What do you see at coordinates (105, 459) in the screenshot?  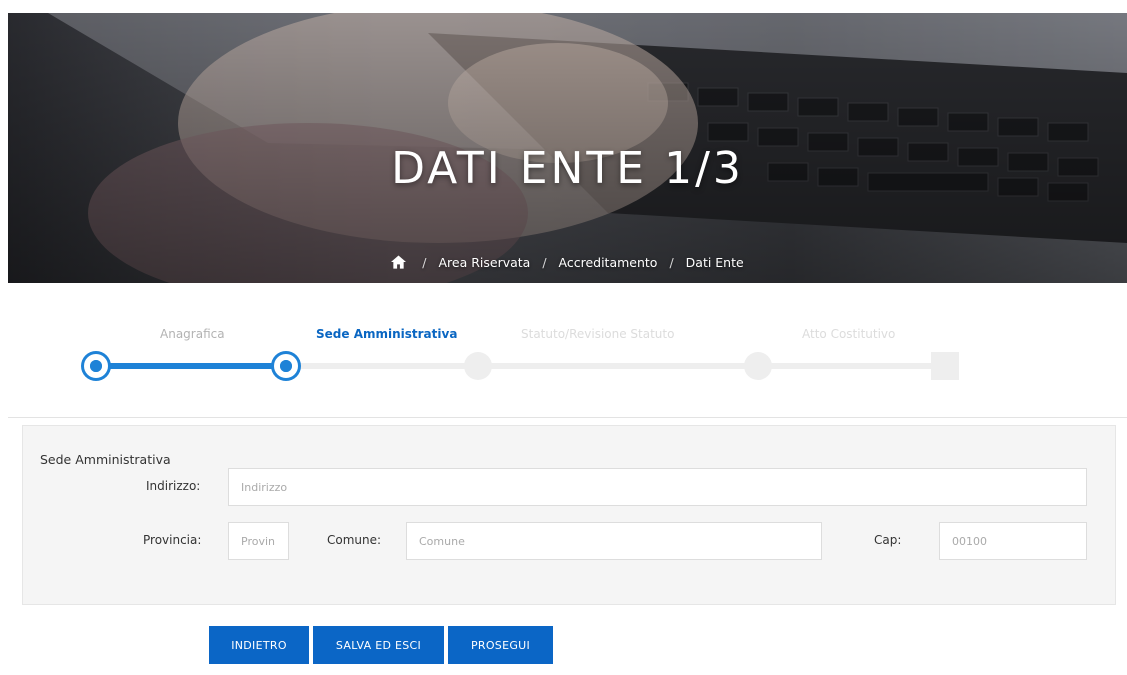 I see `section-title: Sede Amministrativa` at bounding box center [105, 459].